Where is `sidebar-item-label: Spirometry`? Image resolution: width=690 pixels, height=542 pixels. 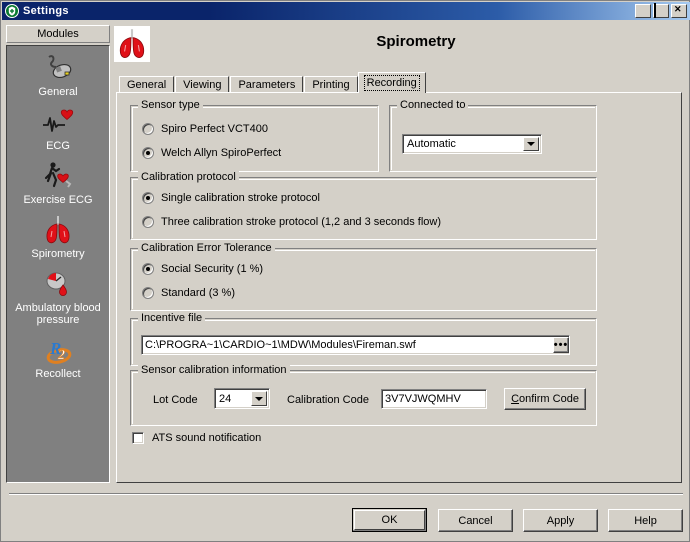
sidebar-item-label: Spirometry is located at coordinates (58, 254).